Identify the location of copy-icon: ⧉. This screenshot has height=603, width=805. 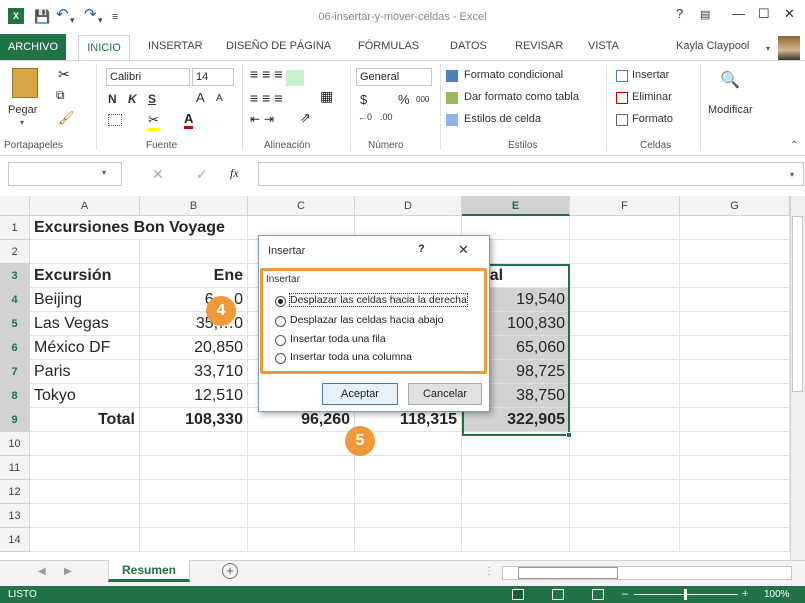
(60, 95).